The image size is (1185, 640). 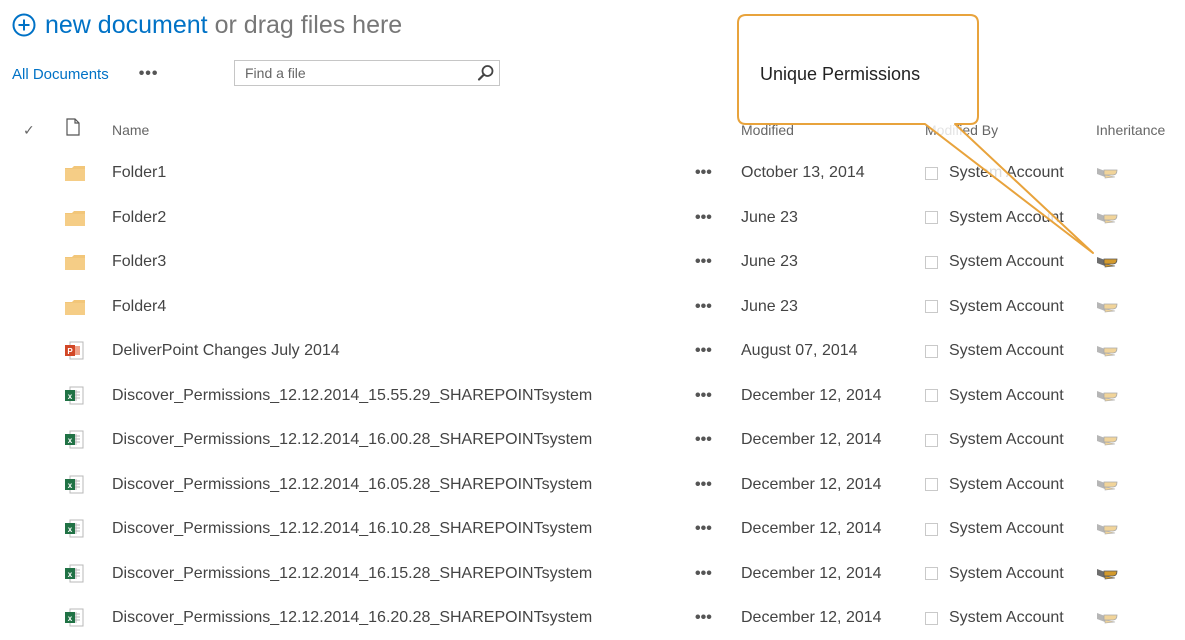 What do you see at coordinates (149, 74) in the screenshot?
I see `view-more-ellipsis: •••` at bounding box center [149, 74].